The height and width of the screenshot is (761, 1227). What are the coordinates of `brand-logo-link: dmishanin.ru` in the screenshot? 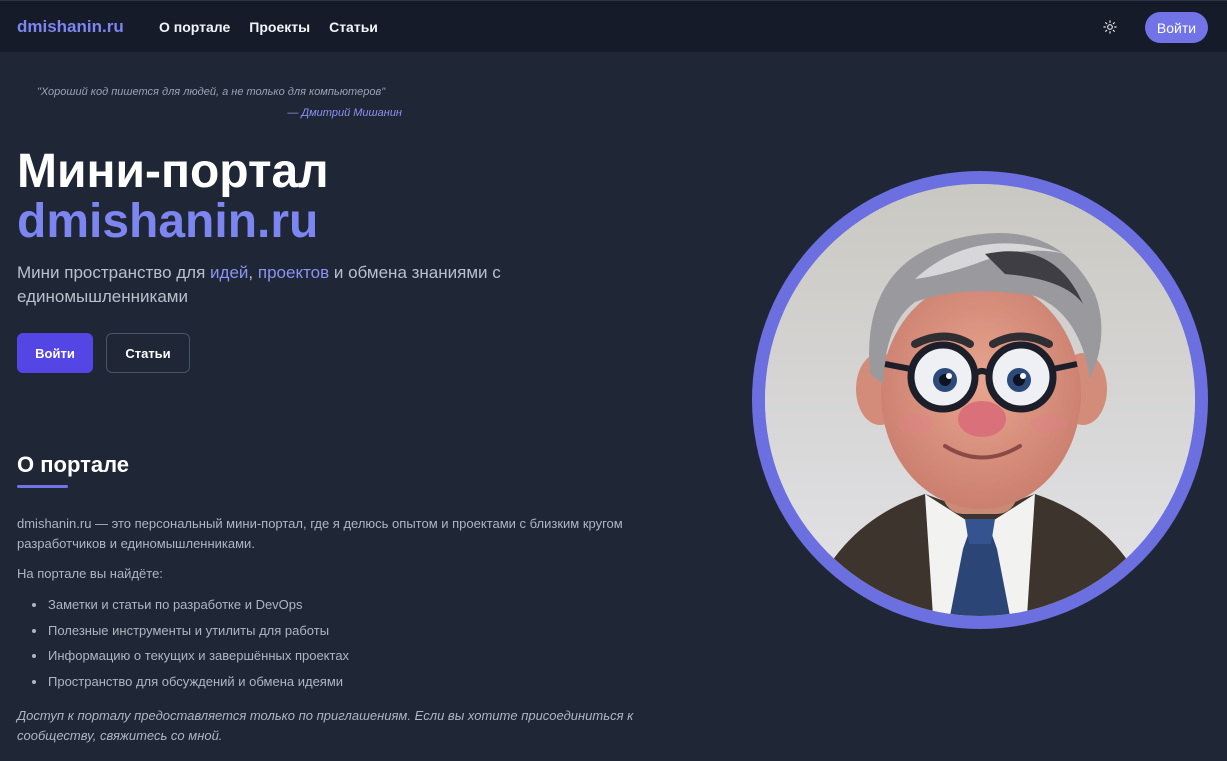 It's located at (70, 27).